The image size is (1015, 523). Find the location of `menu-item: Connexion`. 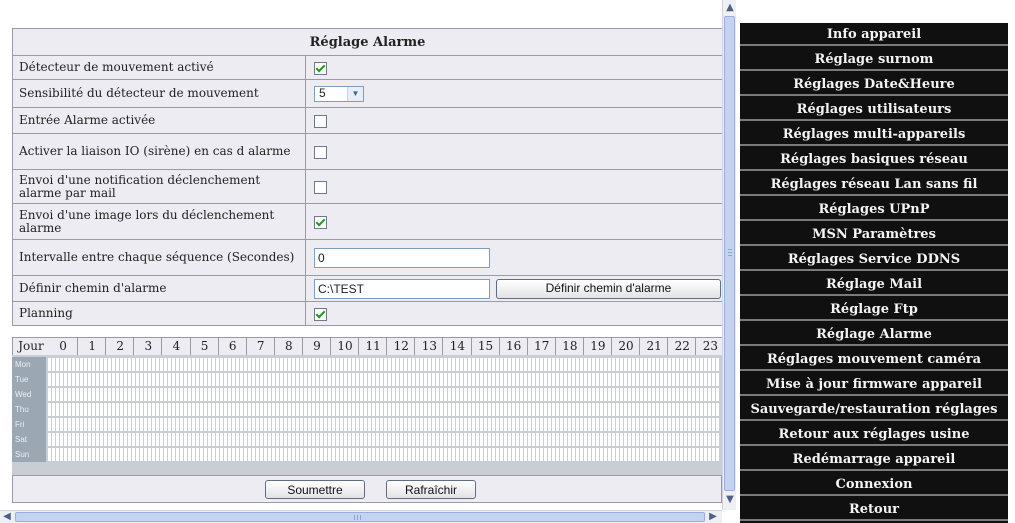

menu-item: Connexion is located at coordinates (874, 484).